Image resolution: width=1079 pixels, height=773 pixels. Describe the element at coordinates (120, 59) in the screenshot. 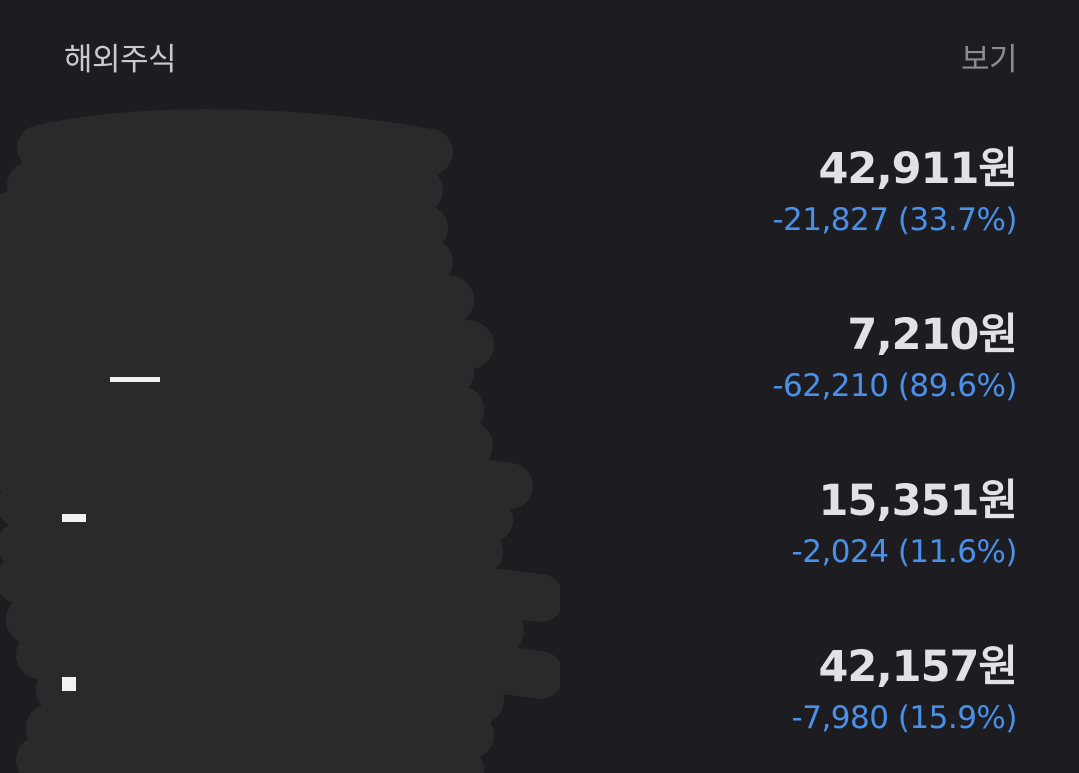

I see `section-title: 해외주식` at that location.